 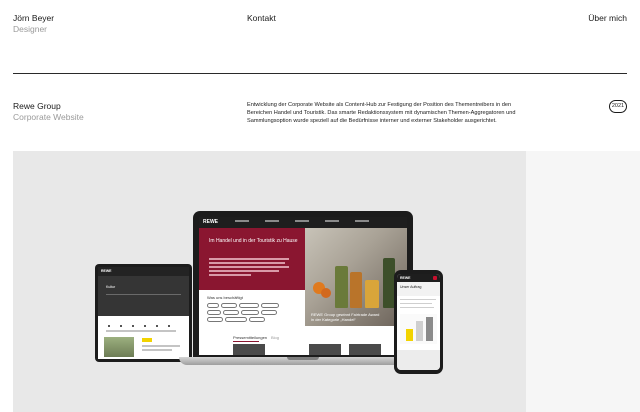 What do you see at coordinates (607, 18) in the screenshot?
I see `nav-link-about: Über mich` at bounding box center [607, 18].